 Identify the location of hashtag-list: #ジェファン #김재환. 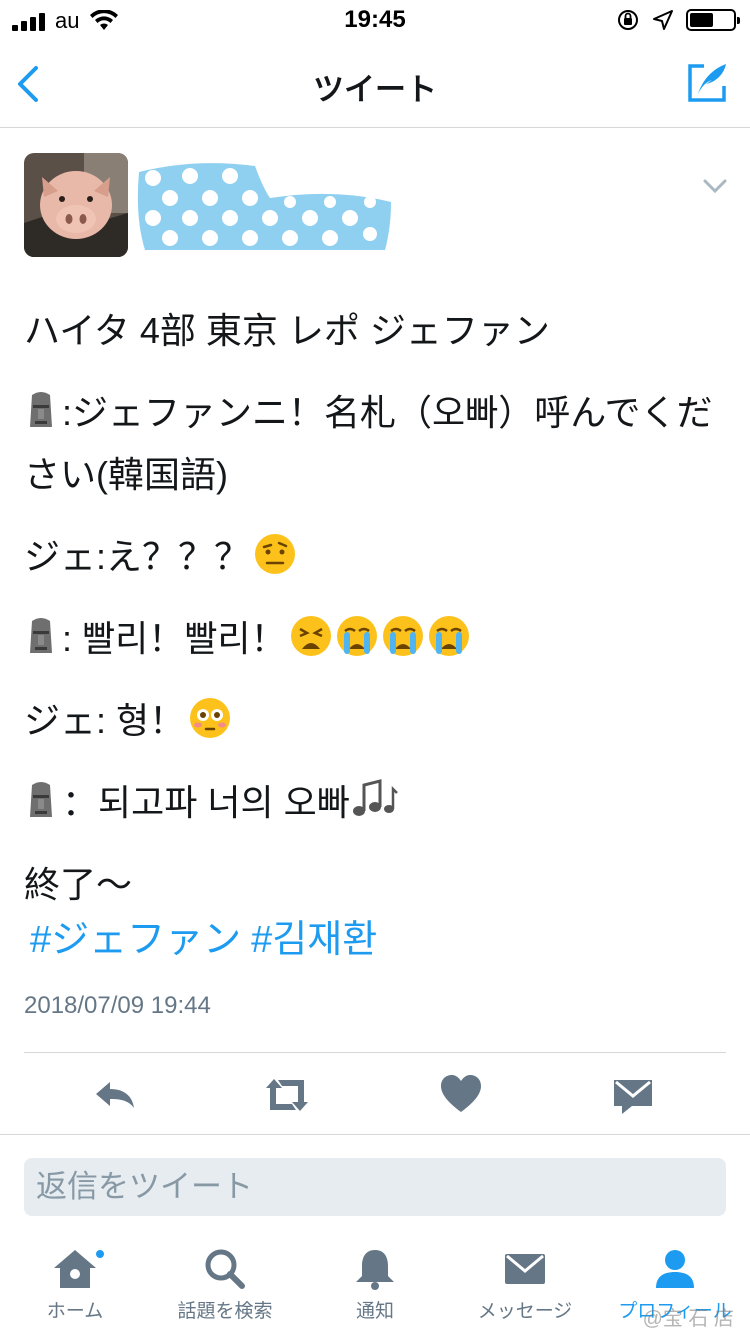
(208, 935).